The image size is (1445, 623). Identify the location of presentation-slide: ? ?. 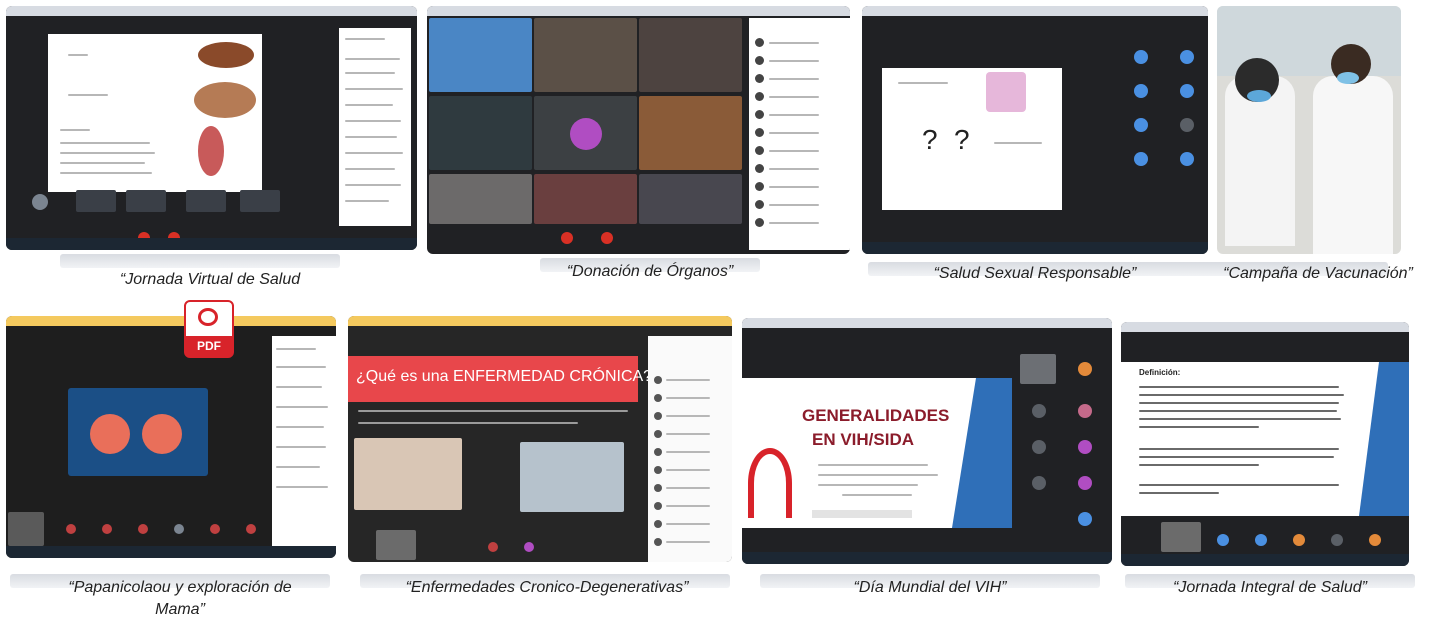
(972, 139).